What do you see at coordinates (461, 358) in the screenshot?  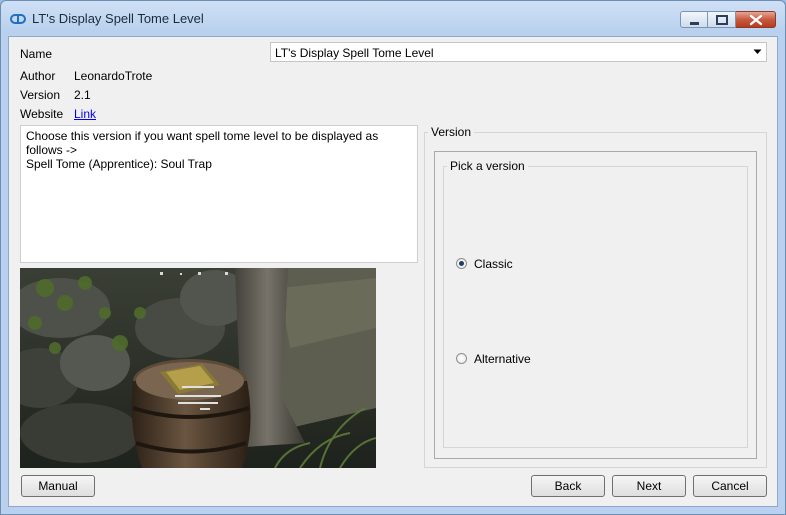 I see `radio-alternative` at bounding box center [461, 358].